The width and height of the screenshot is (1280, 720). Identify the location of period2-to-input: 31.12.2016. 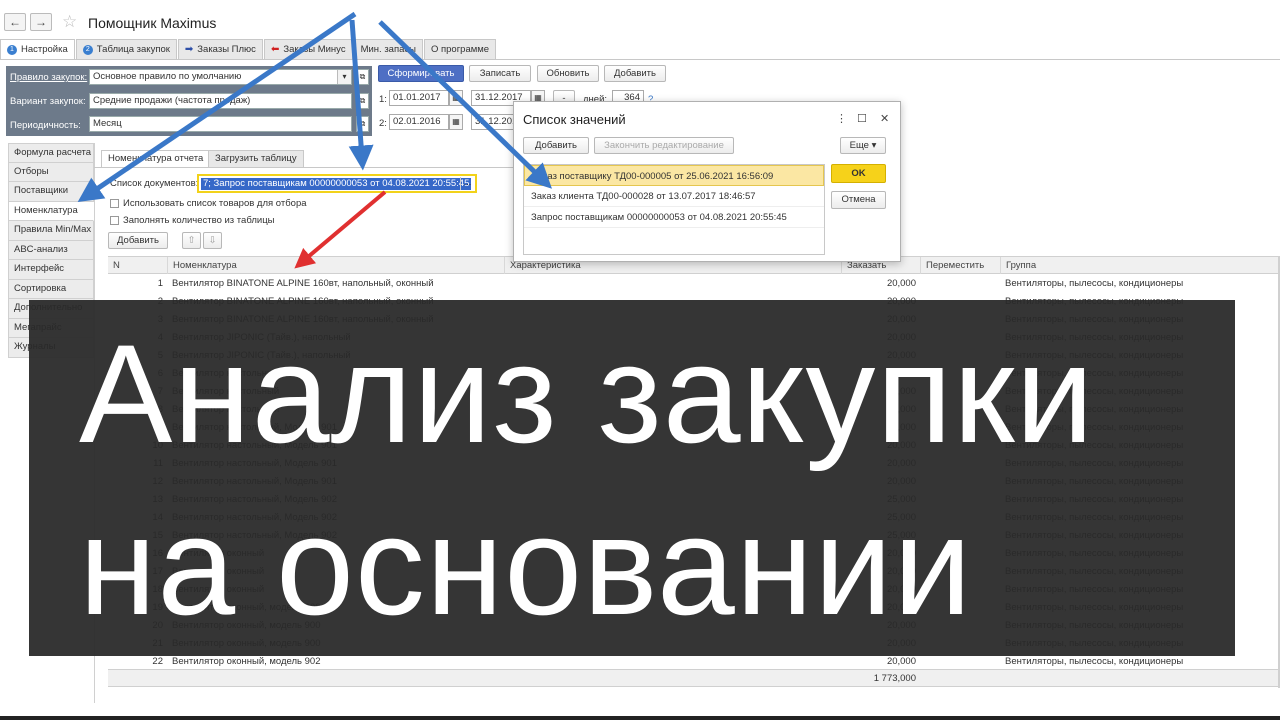
(497, 122).